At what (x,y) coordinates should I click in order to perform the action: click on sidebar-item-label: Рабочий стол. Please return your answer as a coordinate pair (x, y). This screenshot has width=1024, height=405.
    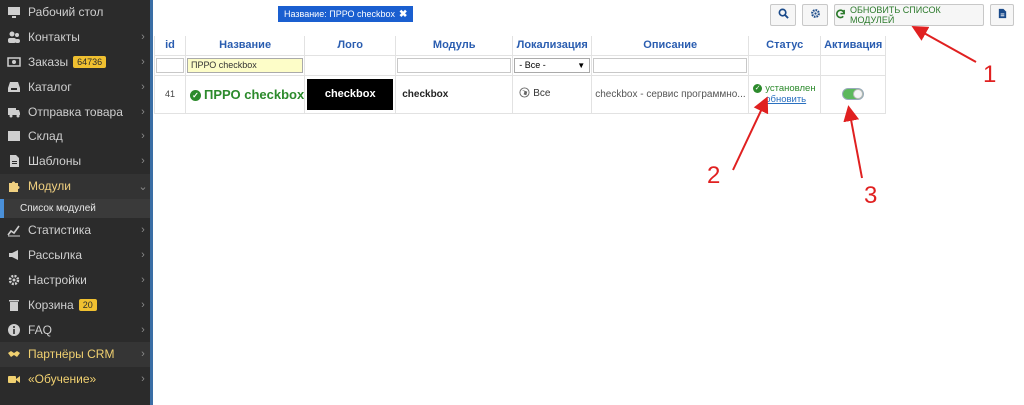
    Looking at the image, I should click on (66, 12).